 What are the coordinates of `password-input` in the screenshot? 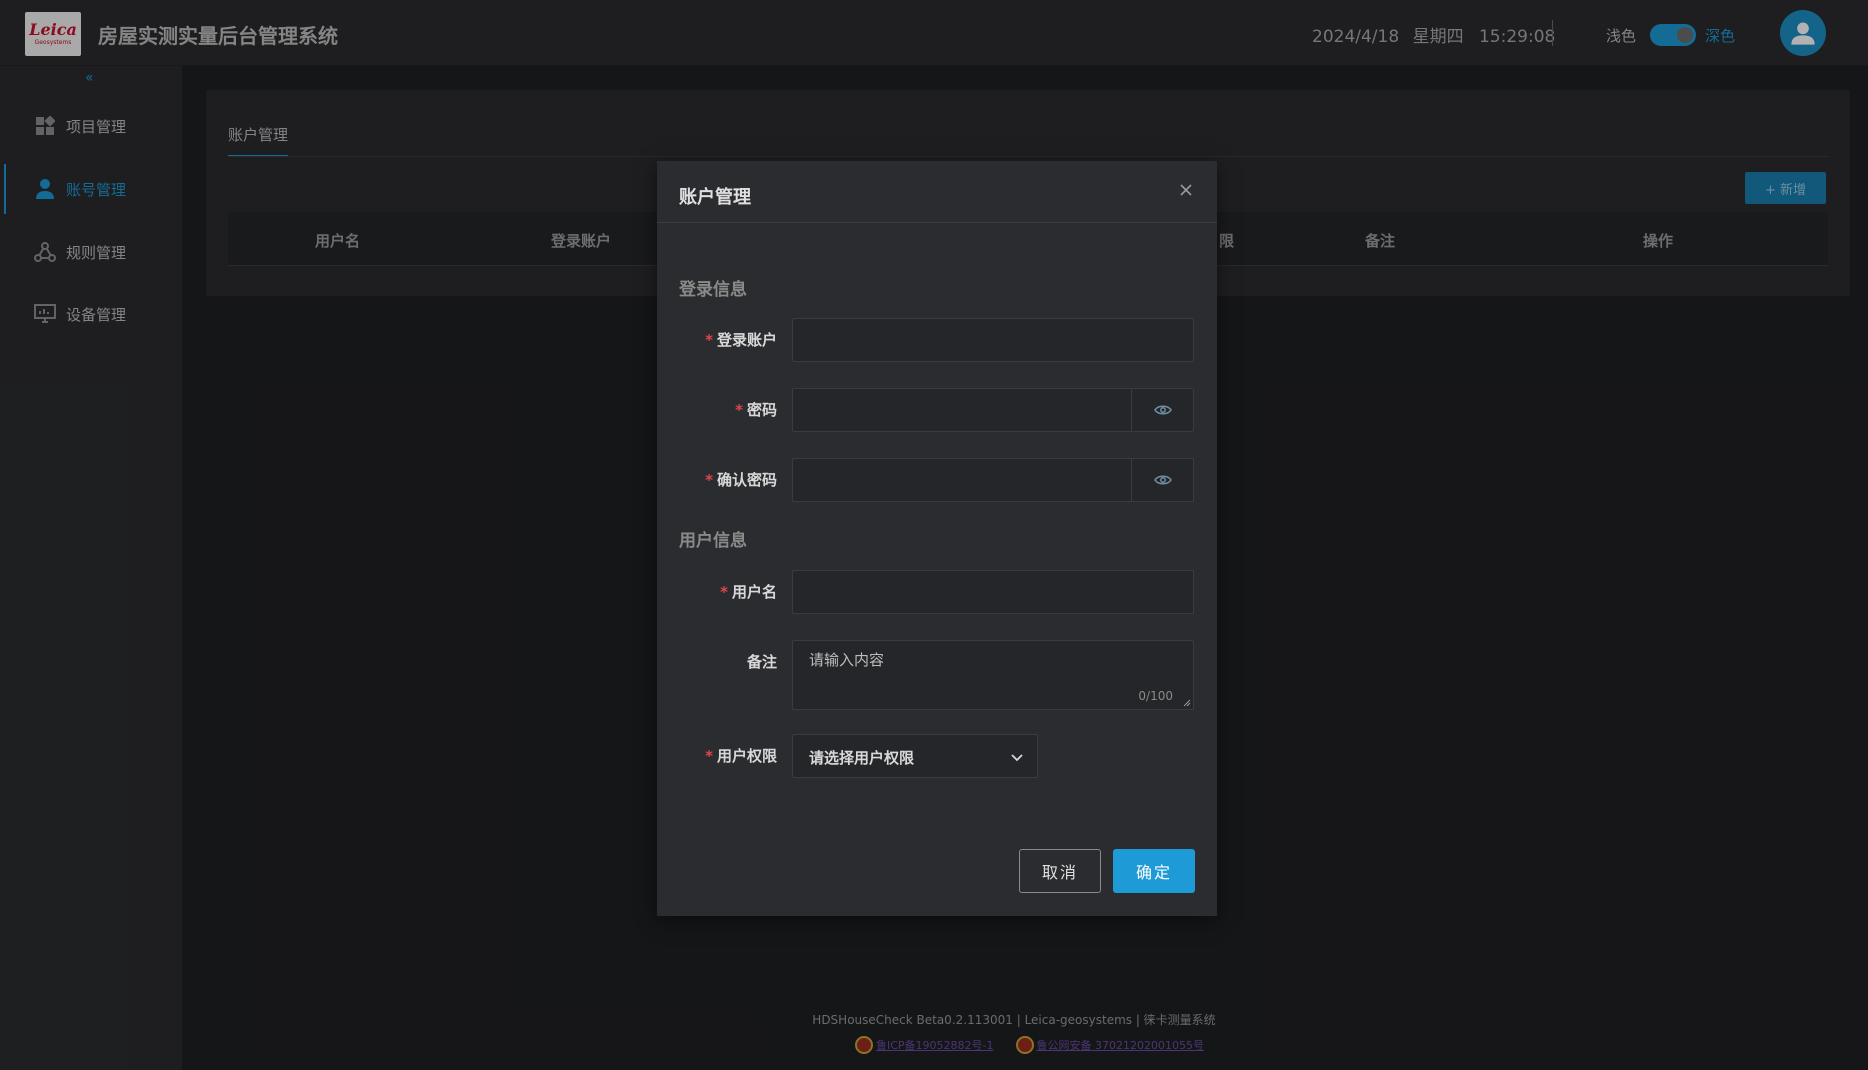 It's located at (993, 410).